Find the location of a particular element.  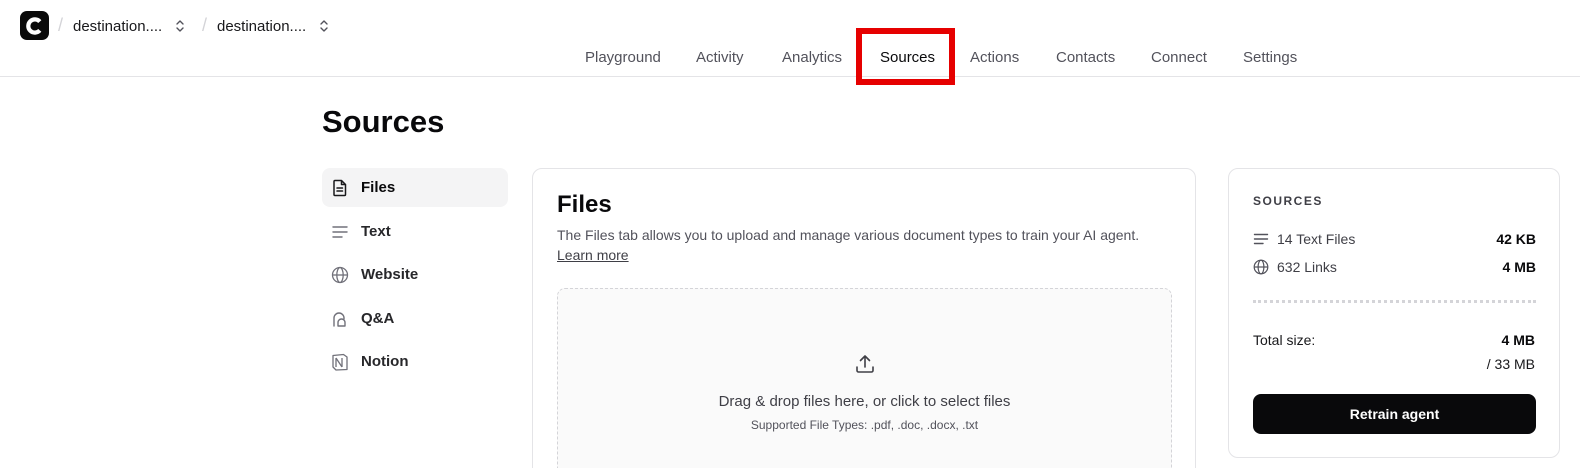

summary-row-links: 632 Links 4 MB is located at coordinates (1394, 267).